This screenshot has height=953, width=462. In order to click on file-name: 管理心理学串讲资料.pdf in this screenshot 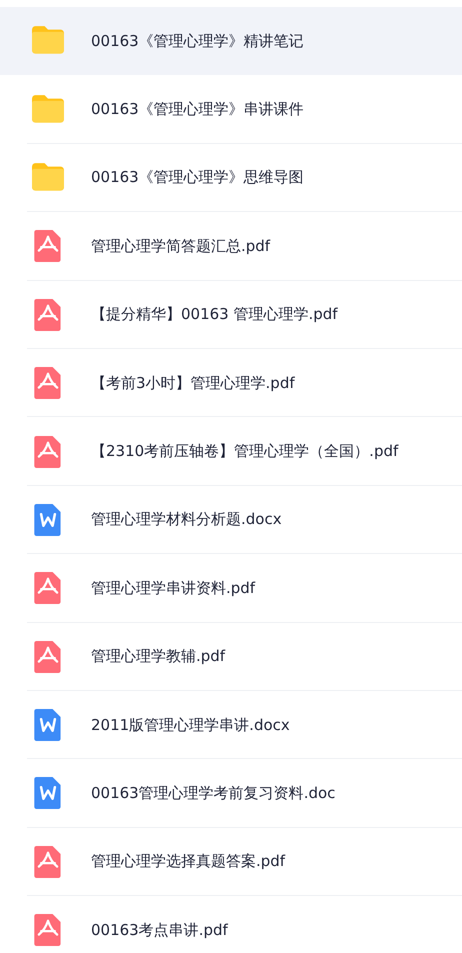, I will do `click(173, 588)`.